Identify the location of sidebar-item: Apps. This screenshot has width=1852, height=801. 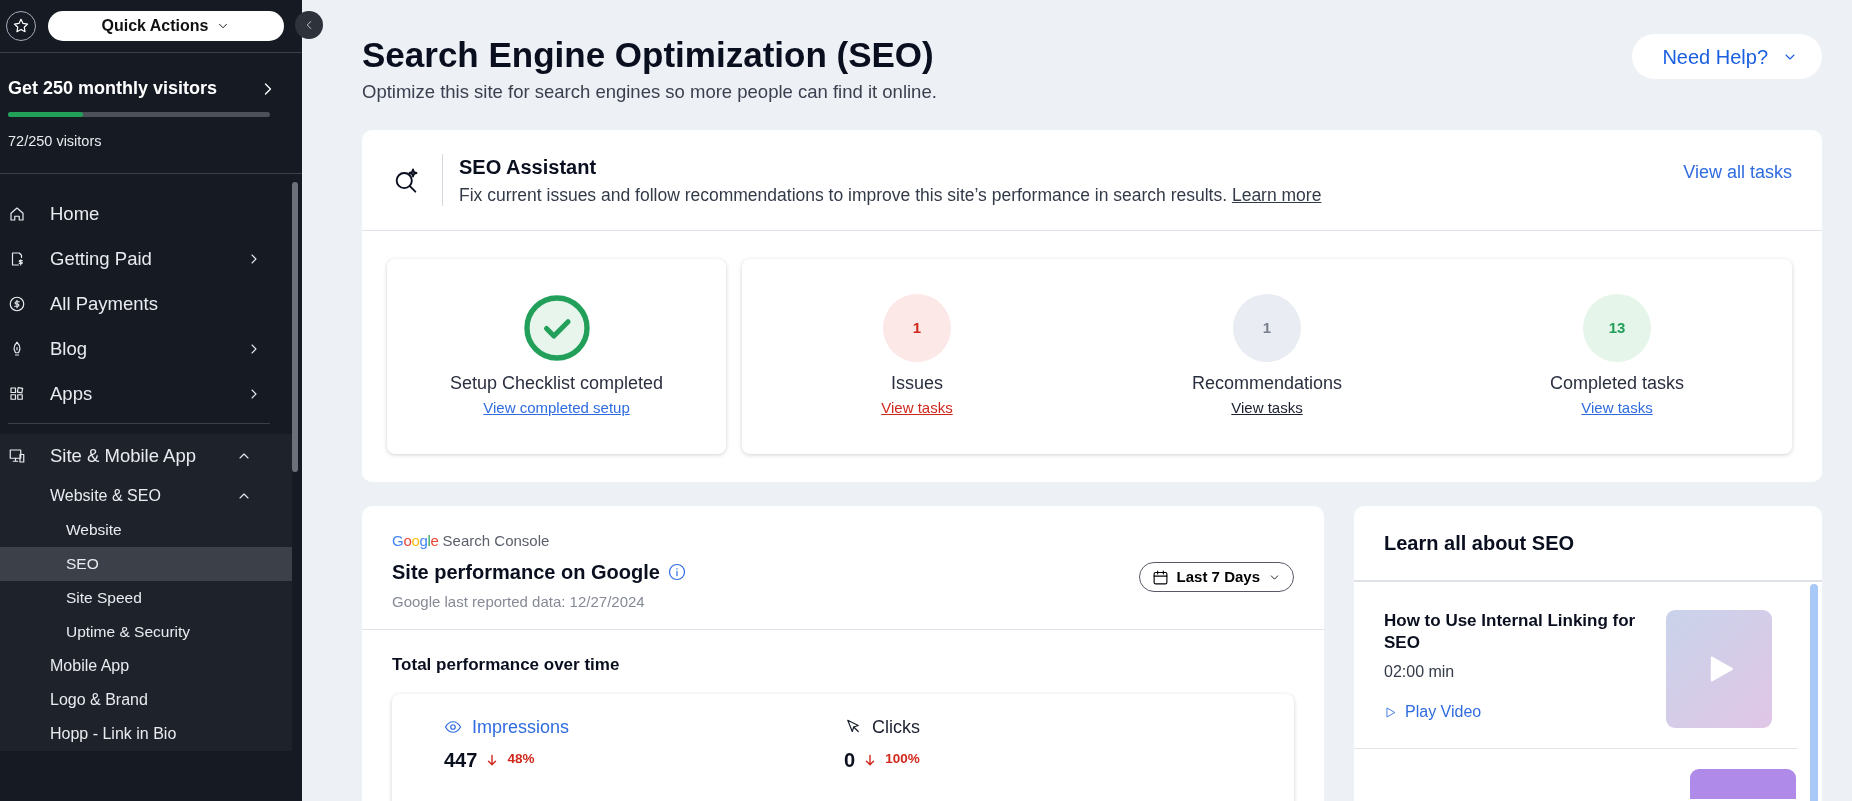
(151, 394).